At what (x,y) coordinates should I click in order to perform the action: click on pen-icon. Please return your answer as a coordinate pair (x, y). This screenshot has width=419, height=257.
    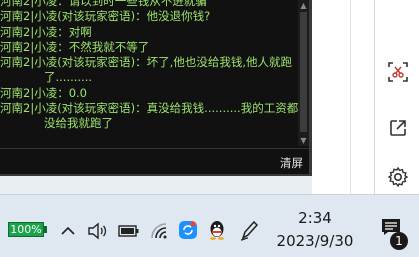
    Looking at the image, I should click on (249, 230).